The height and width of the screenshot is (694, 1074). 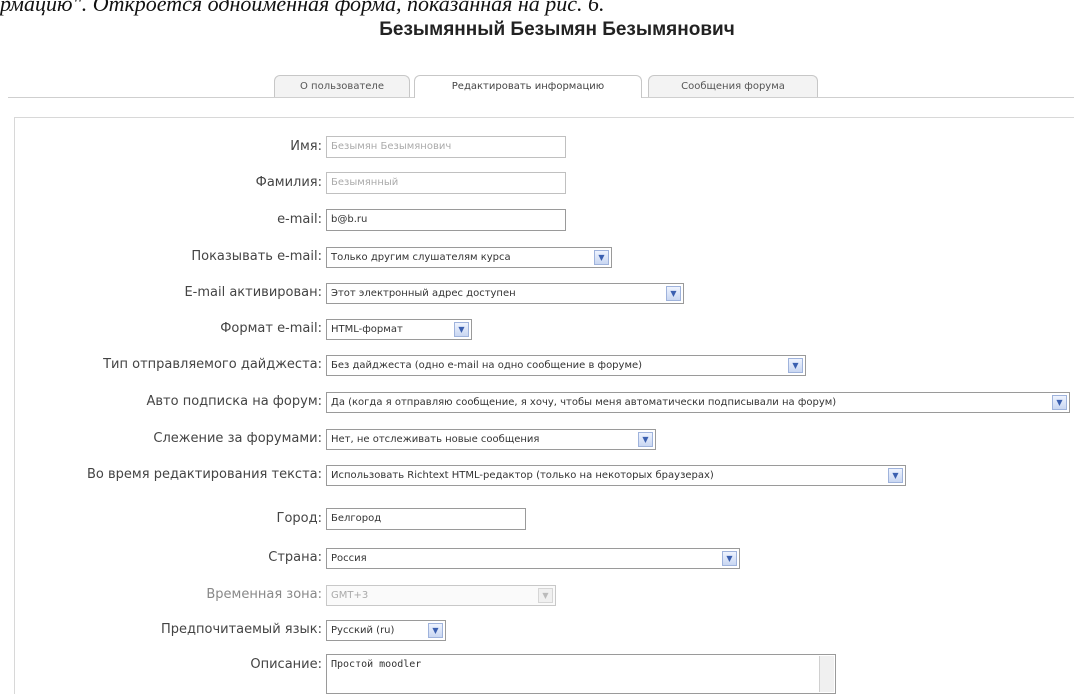 I want to click on textarea-scrollbar, so click(x=826, y=674).